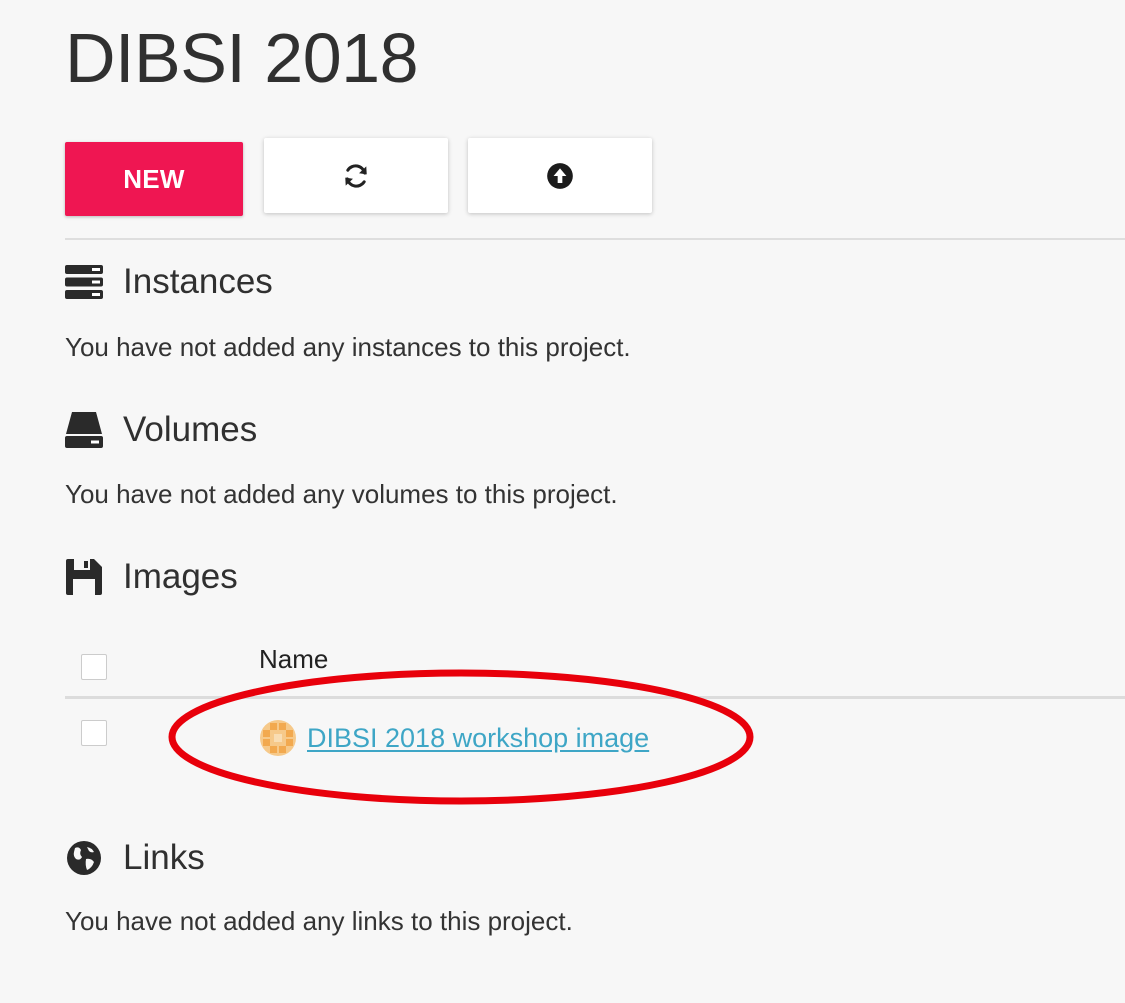 The width and height of the screenshot is (1125, 1003). What do you see at coordinates (94, 667) in the screenshot?
I see `select-all-checkbox` at bounding box center [94, 667].